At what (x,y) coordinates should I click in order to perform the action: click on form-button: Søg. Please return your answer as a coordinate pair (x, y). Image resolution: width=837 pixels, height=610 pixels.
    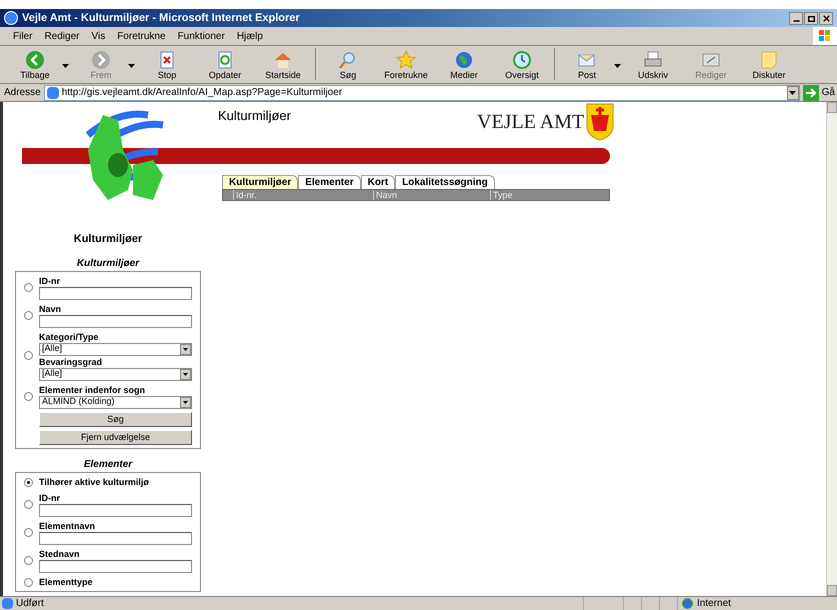
    Looking at the image, I should click on (115, 419).